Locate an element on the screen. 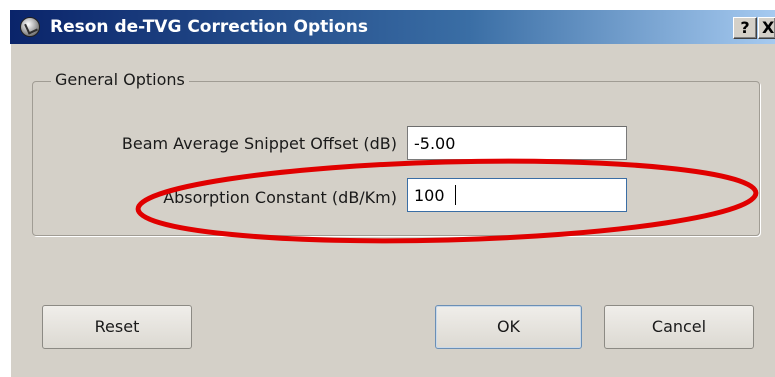 This screenshot has height=377, width=775. app-globe-icon is located at coordinates (30, 27).